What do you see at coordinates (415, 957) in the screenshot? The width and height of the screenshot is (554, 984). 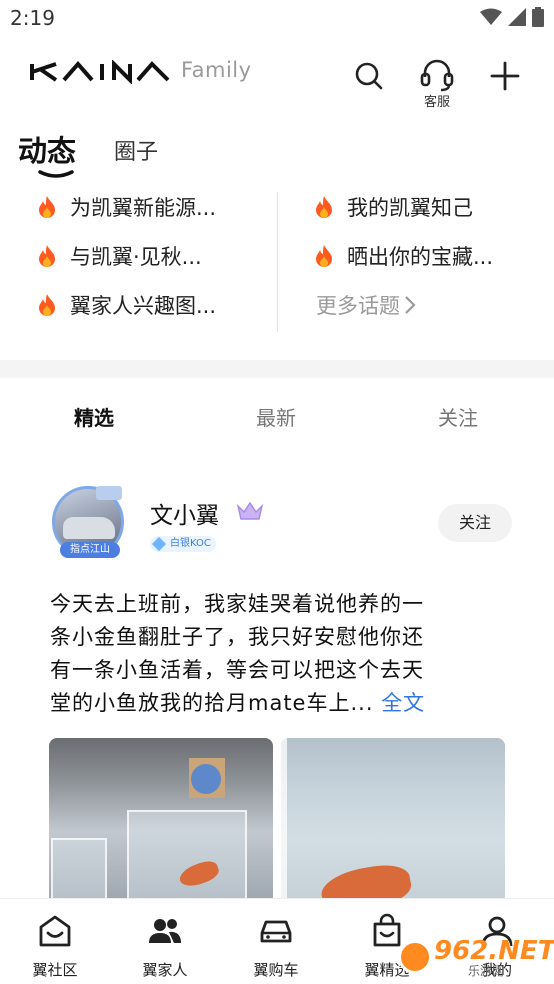 I see `watermark-badge-icon` at bounding box center [415, 957].